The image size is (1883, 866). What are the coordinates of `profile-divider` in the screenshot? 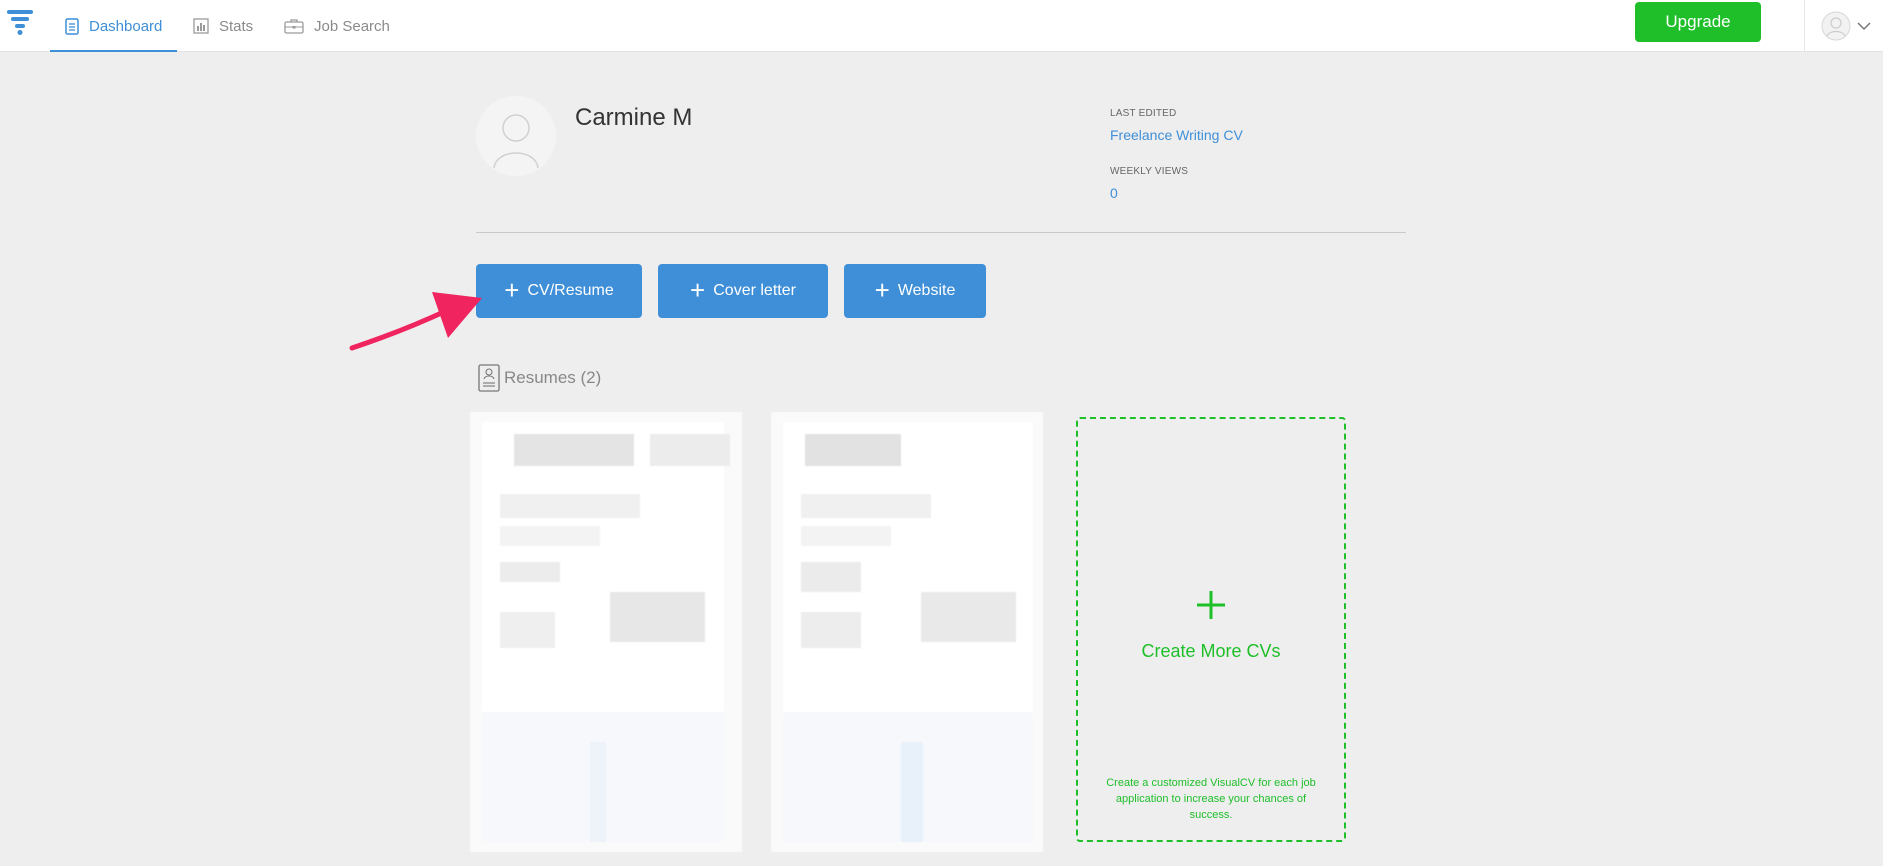 It's located at (941, 232).